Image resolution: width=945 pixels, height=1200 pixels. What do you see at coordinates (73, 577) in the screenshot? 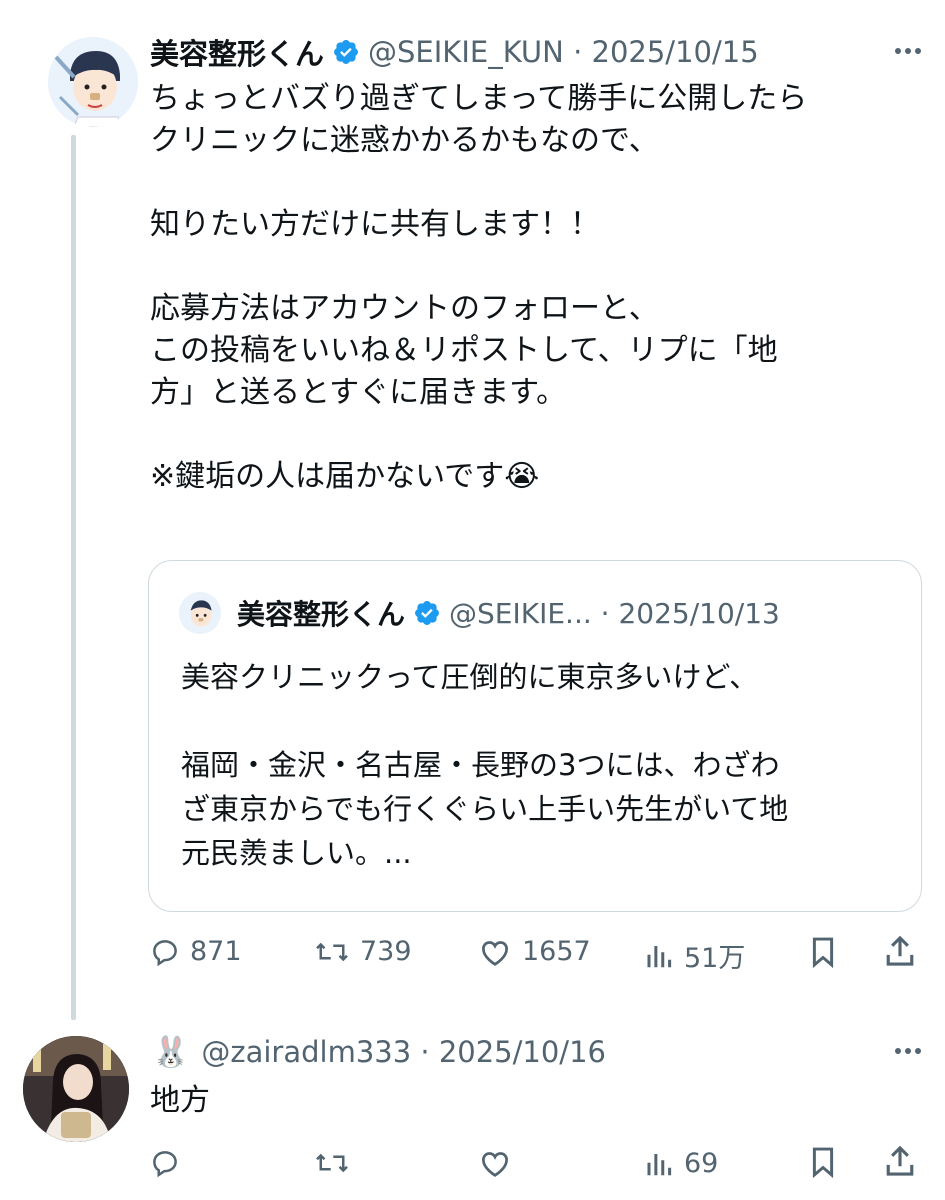
I see `thread-line` at bounding box center [73, 577].